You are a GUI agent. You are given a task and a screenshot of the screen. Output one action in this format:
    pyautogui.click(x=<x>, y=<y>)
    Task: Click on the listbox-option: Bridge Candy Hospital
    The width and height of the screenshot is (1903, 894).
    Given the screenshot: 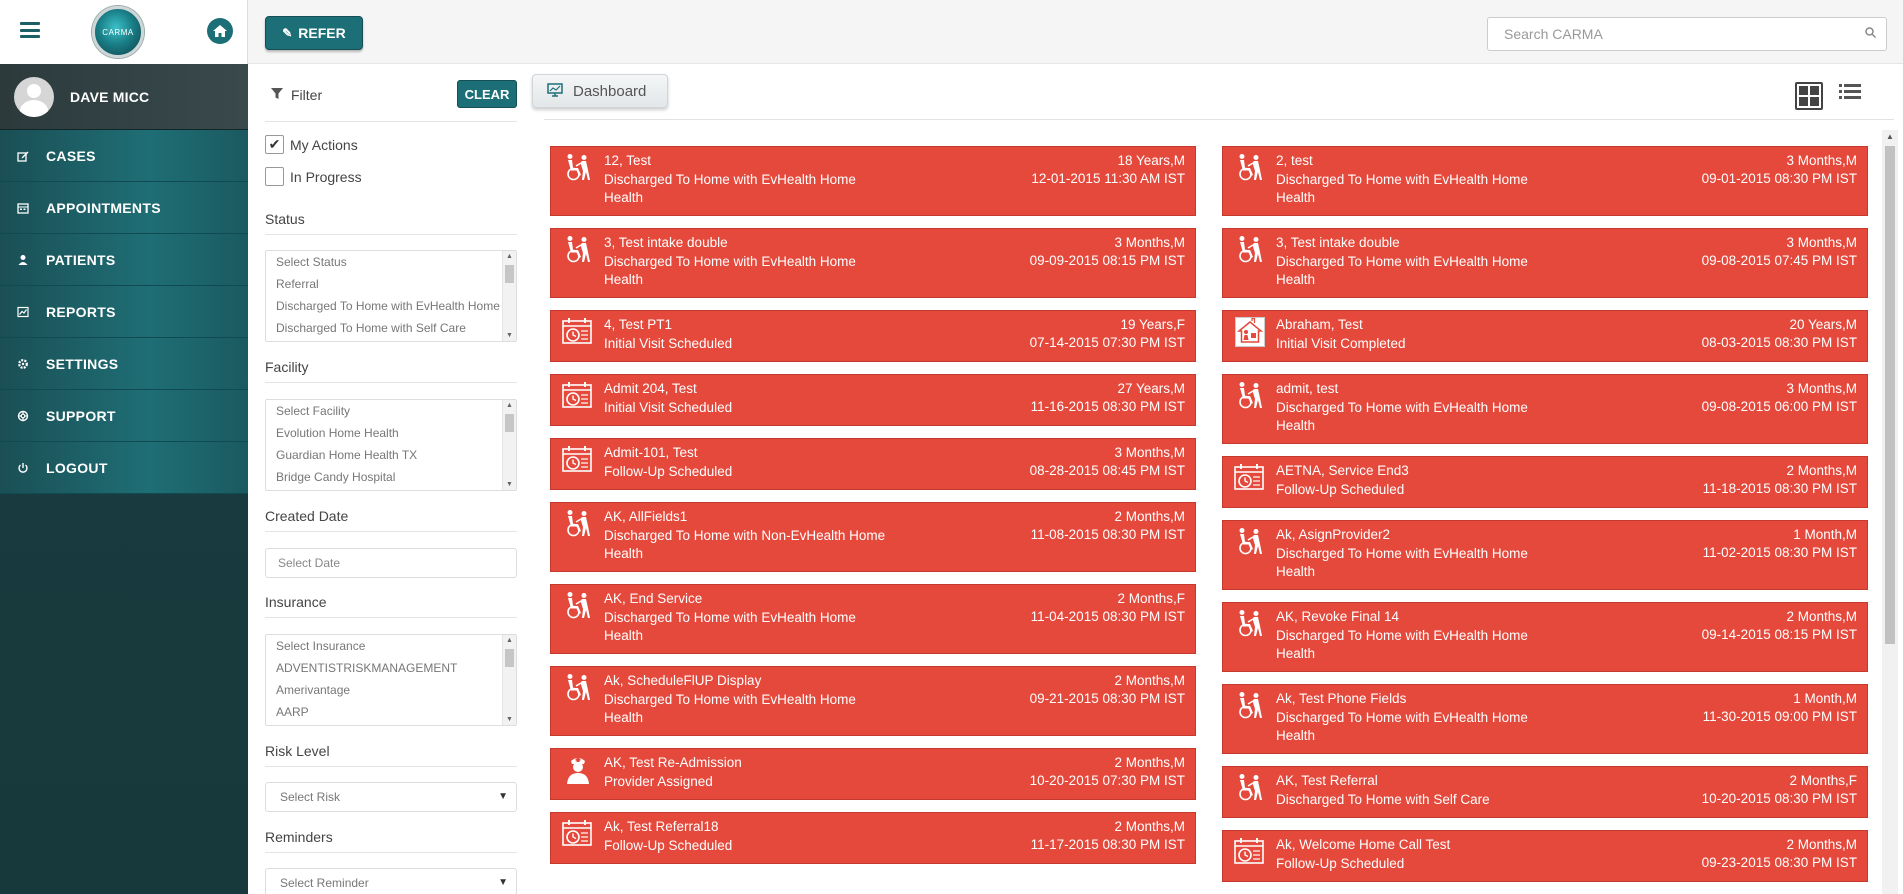 What is the action you would take?
    pyautogui.click(x=391, y=477)
    